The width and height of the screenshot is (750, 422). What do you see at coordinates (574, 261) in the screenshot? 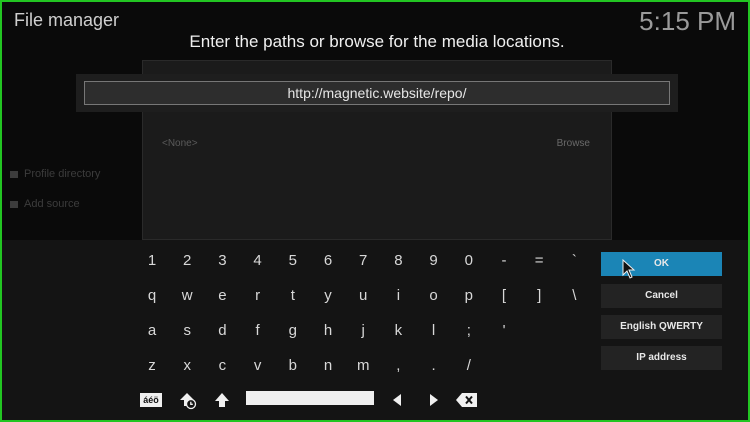
I see `keyboard-key: `` at bounding box center [574, 261].